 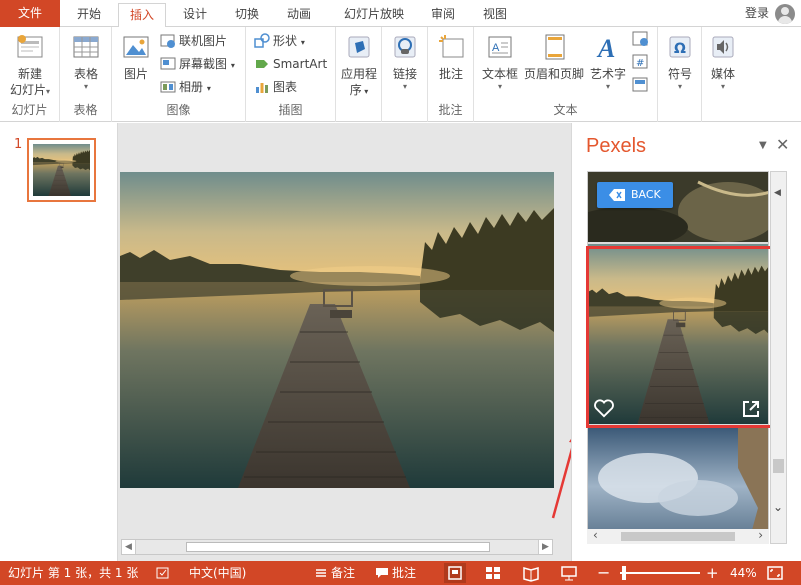 I want to click on apps-label-2: 序, so click(x=355, y=90).